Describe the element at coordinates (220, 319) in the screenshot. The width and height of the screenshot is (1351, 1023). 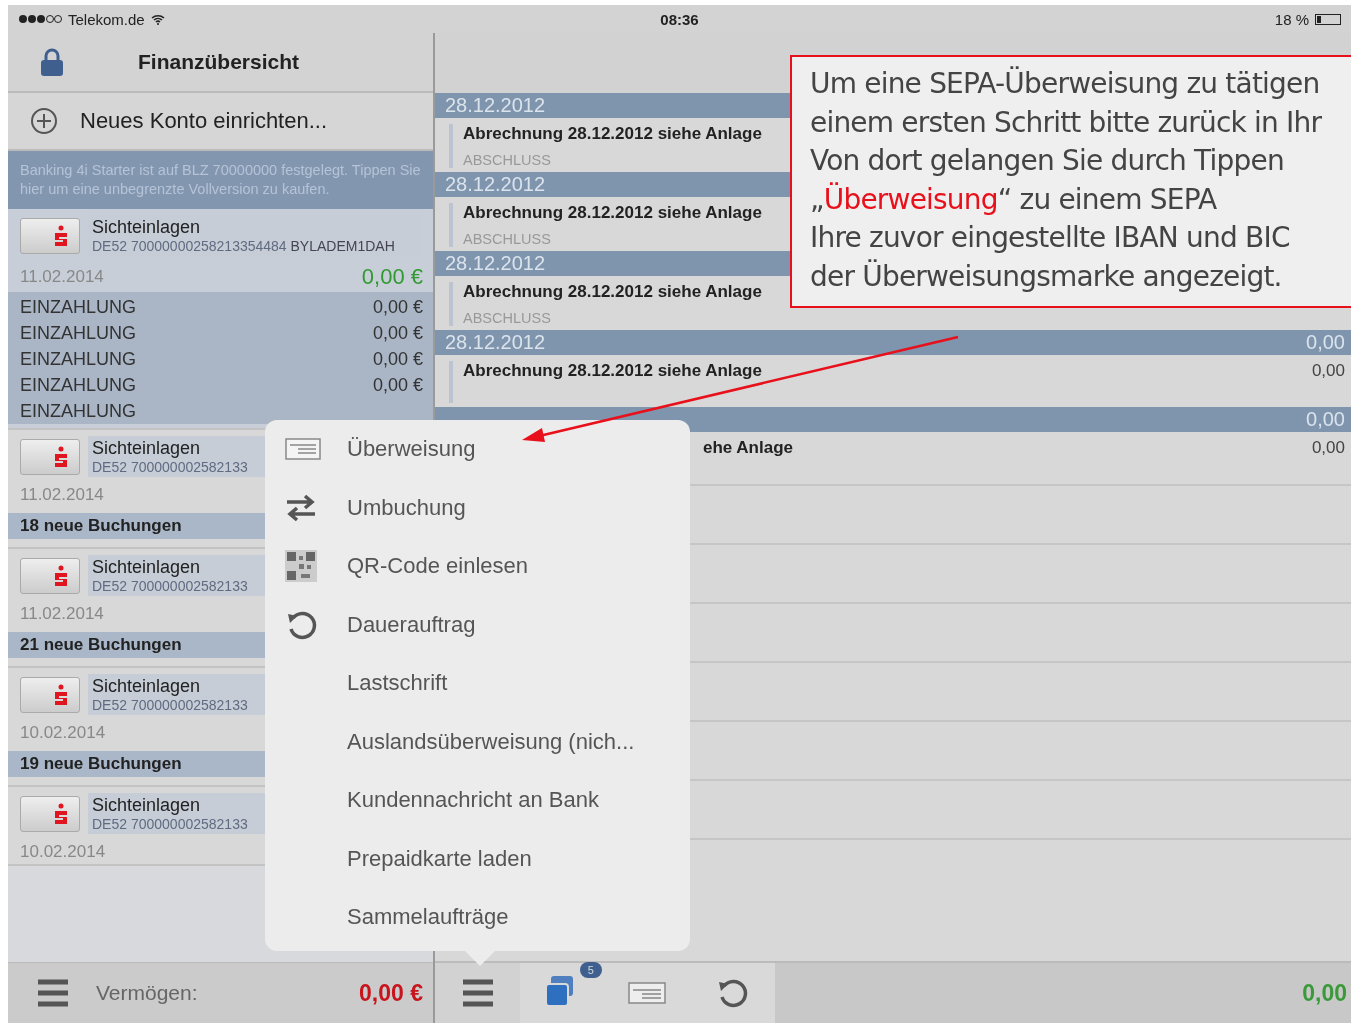
I see `account-card: Sichteinlagen DE52 70000000258213354484 BYLADEM1DAH 11.02.2014 0,00 € EINZAHLUNG 0,00 € EINZAHLUNG 0,00 € EINZAHLUNG 0,00 € EINZAHLUNG 0,00 € EINZAHLUNG` at that location.